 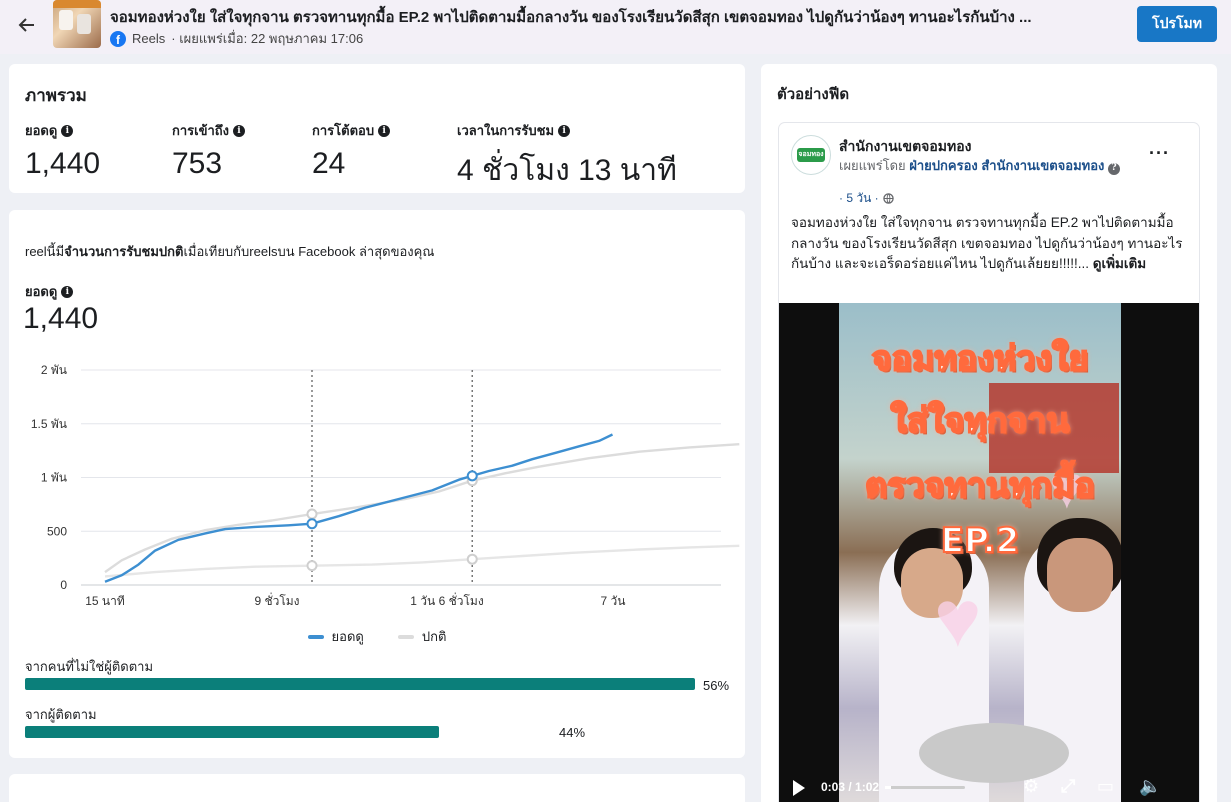 I want to click on help-icon: ?, so click(x=1114, y=168).